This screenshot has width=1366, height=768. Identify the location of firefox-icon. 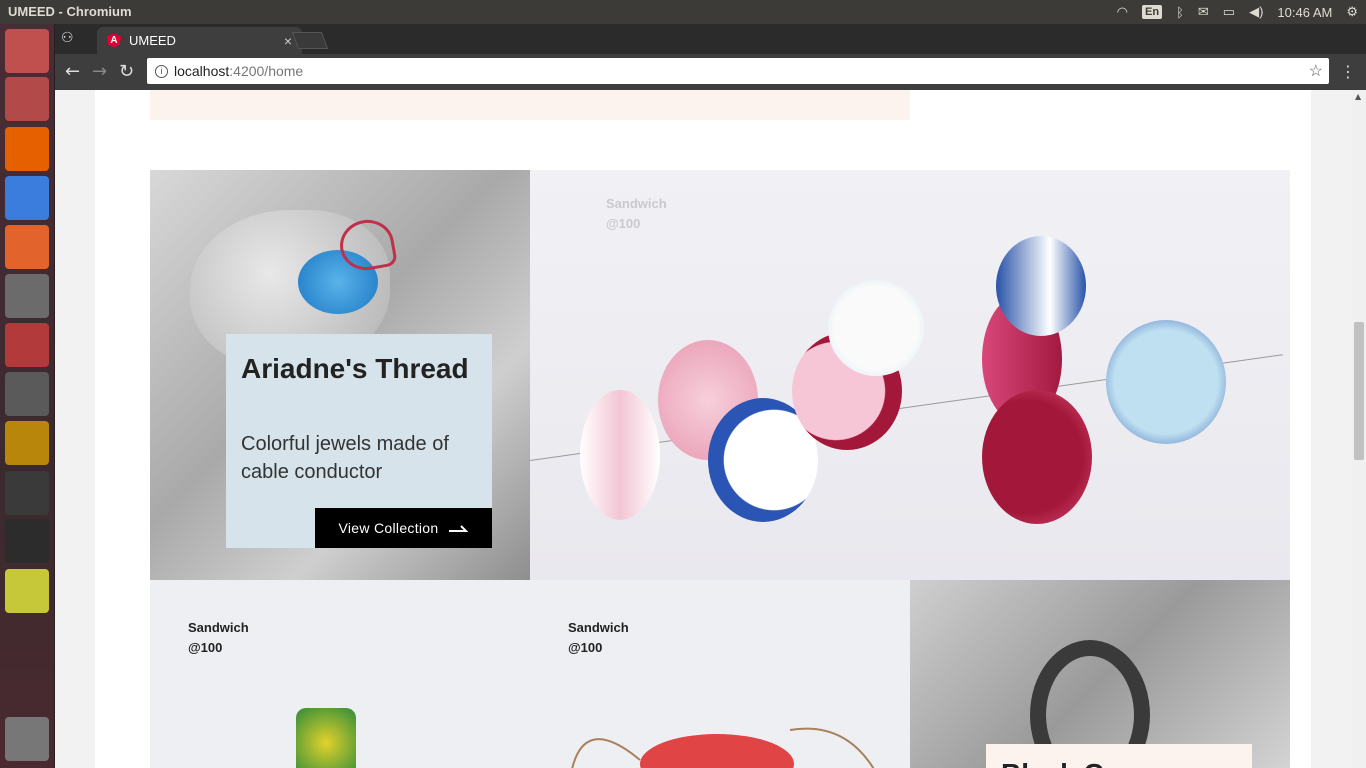
(27, 149).